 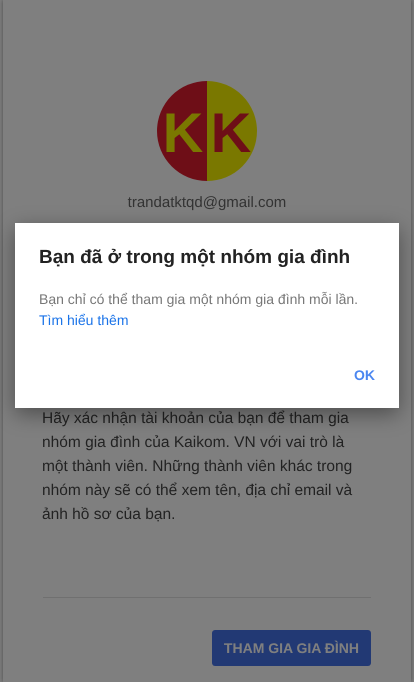 What do you see at coordinates (199, 310) in the screenshot?
I see `dialog-message: Bạn chỉ có thể tham gia một nhóm gia đình mỗi lần. Tìm hiểu thêm` at bounding box center [199, 310].